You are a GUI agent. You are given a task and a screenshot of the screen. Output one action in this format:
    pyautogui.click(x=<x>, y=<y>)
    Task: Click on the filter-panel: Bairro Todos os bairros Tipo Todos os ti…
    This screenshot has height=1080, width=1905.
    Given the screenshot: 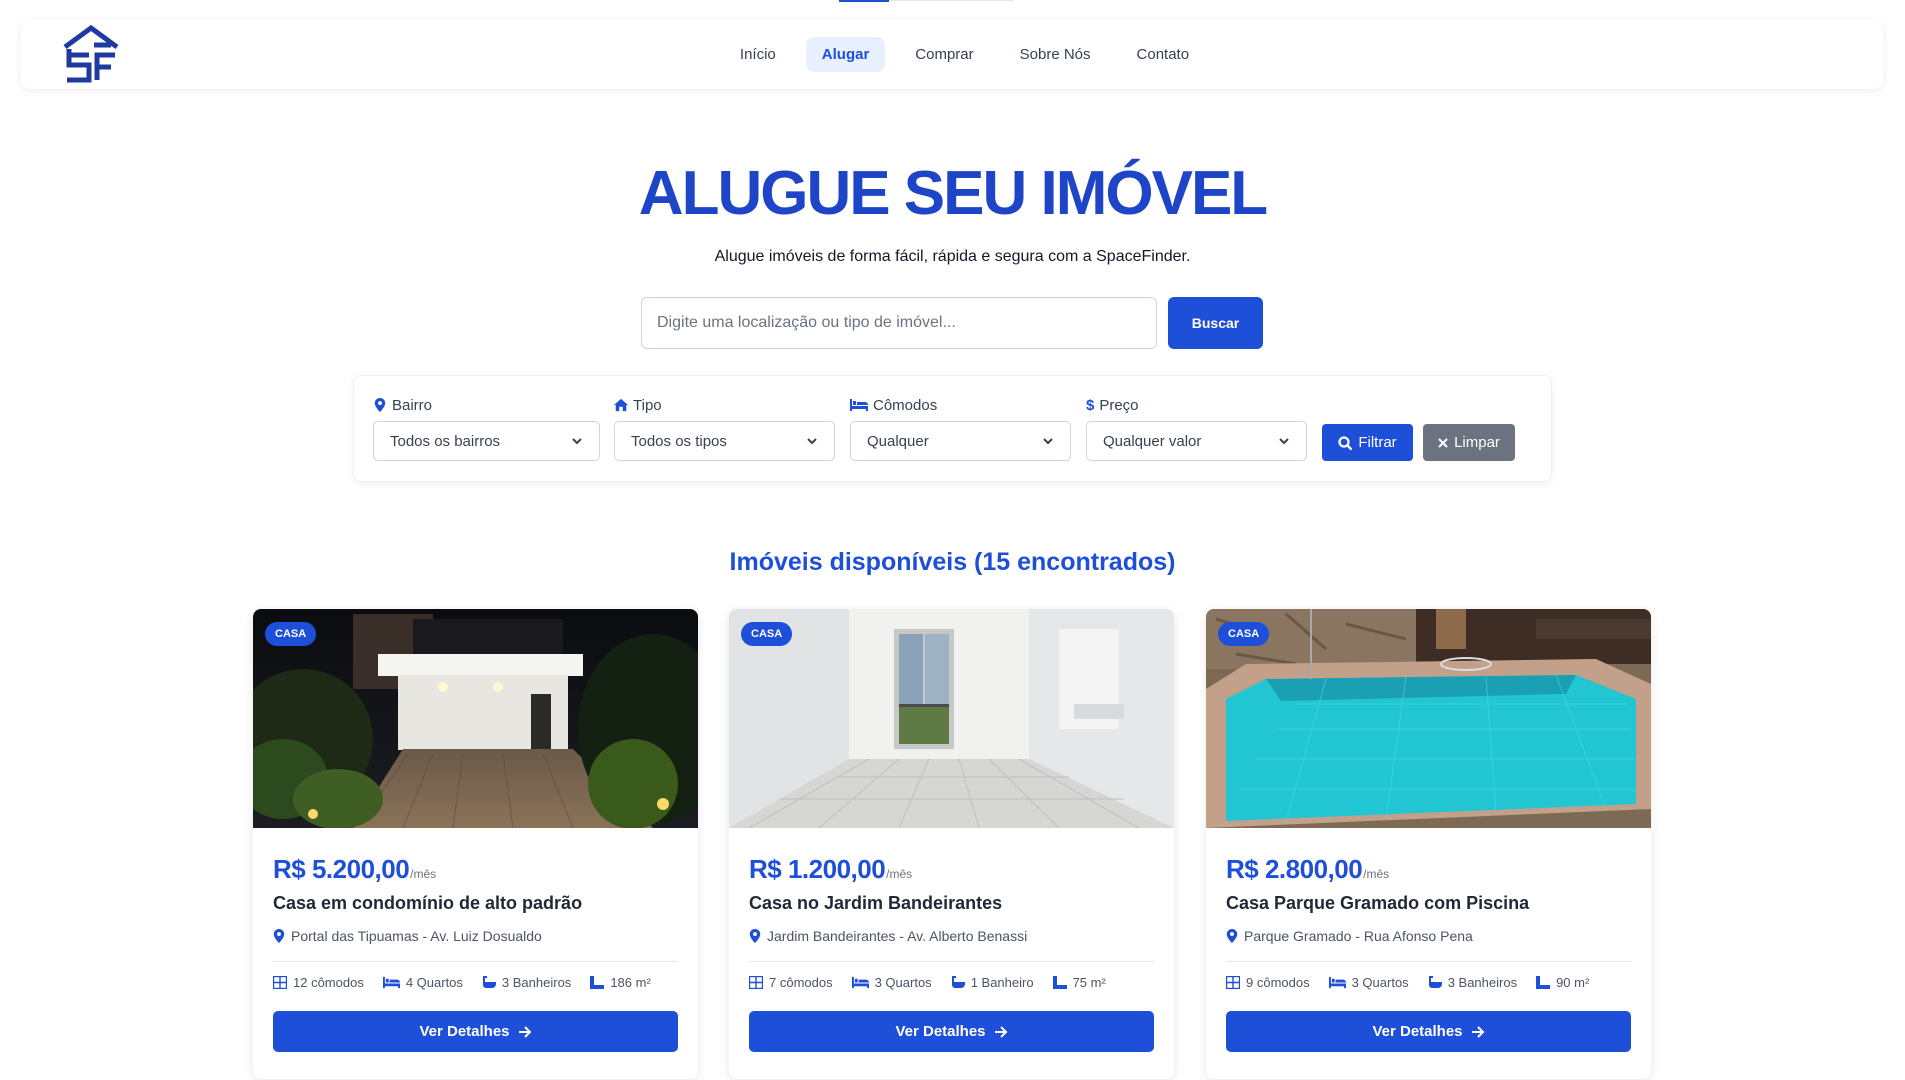 What is the action you would take?
    pyautogui.click(x=952, y=428)
    